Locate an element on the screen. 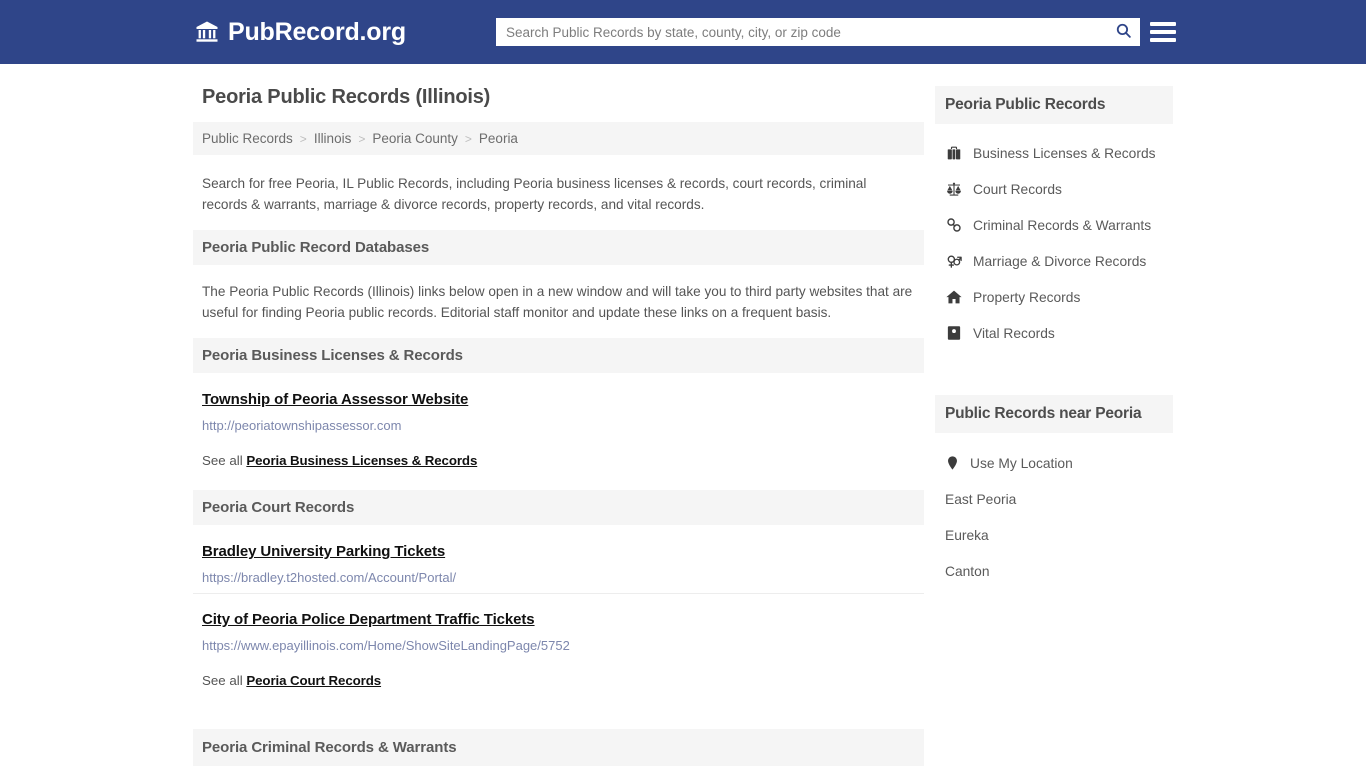 The width and height of the screenshot is (1366, 768). sidebar-item-label: Use My Location is located at coordinates (1021, 463).